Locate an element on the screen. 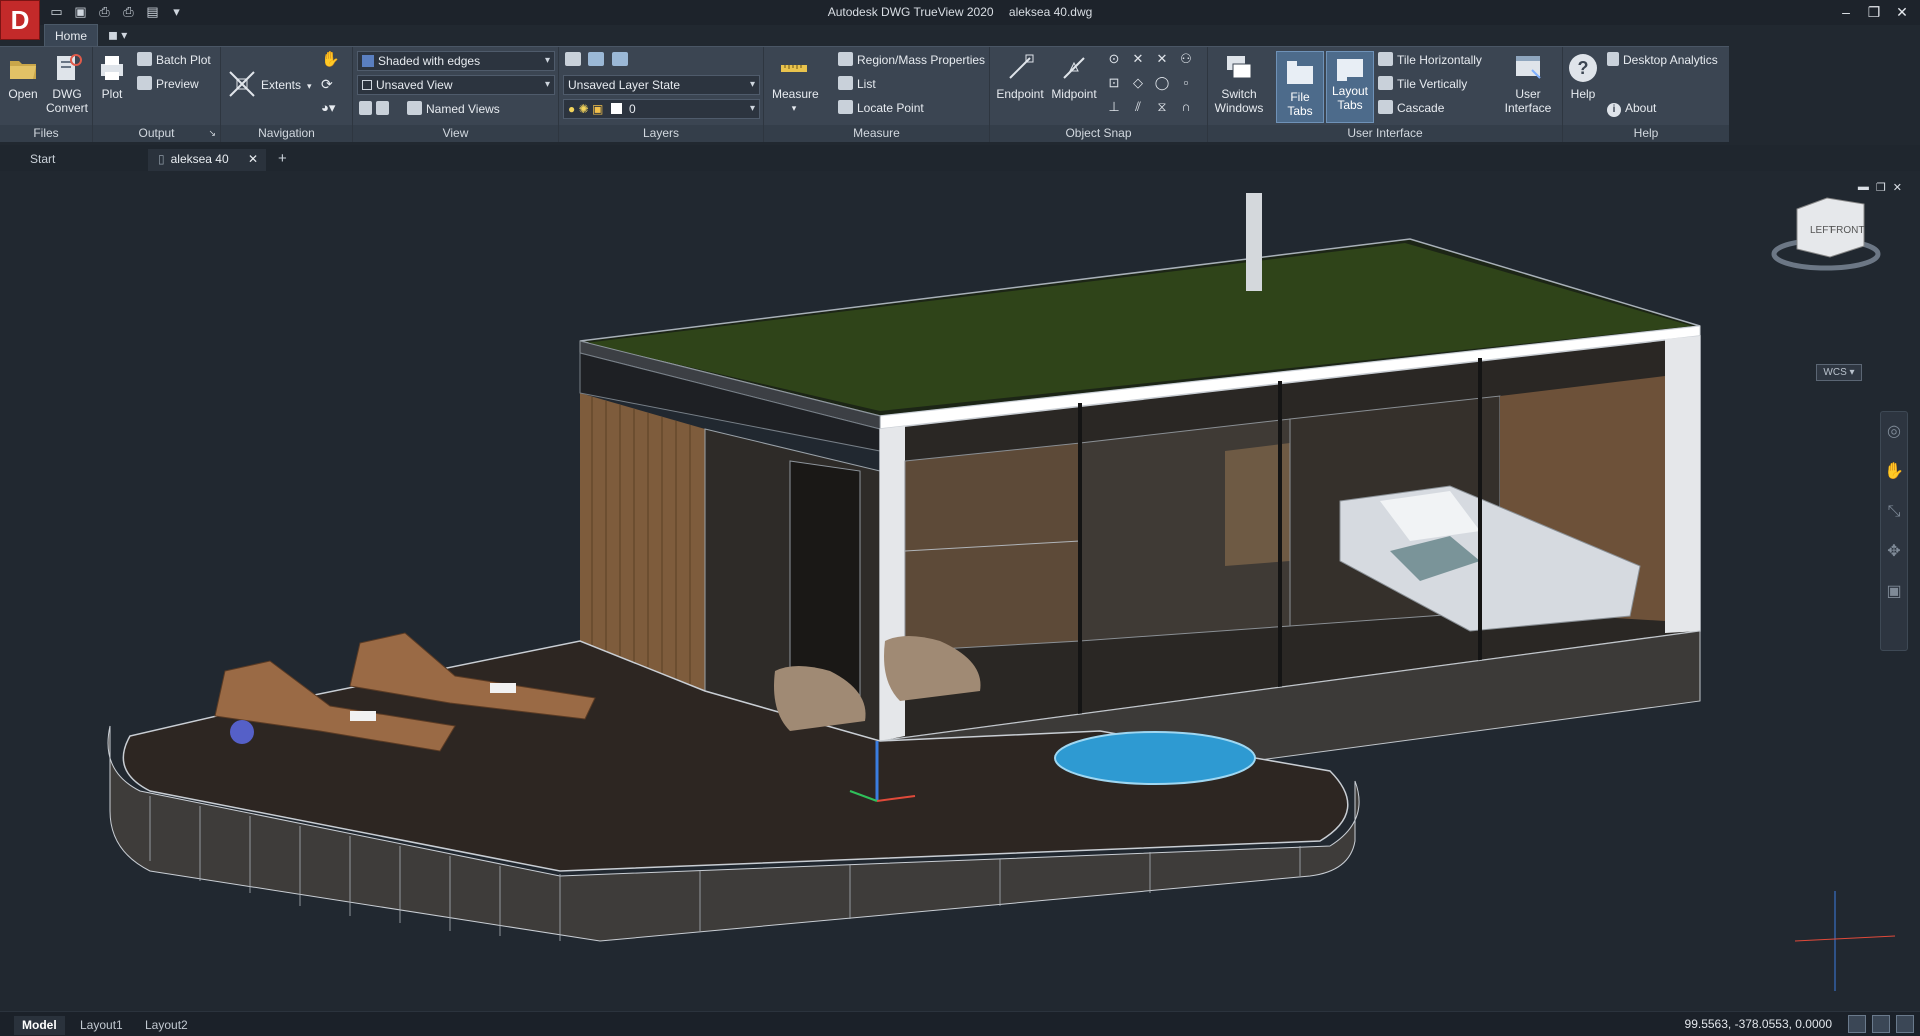  layout-tabs-toggle: Layout Tabs is located at coordinates (1350, 87).